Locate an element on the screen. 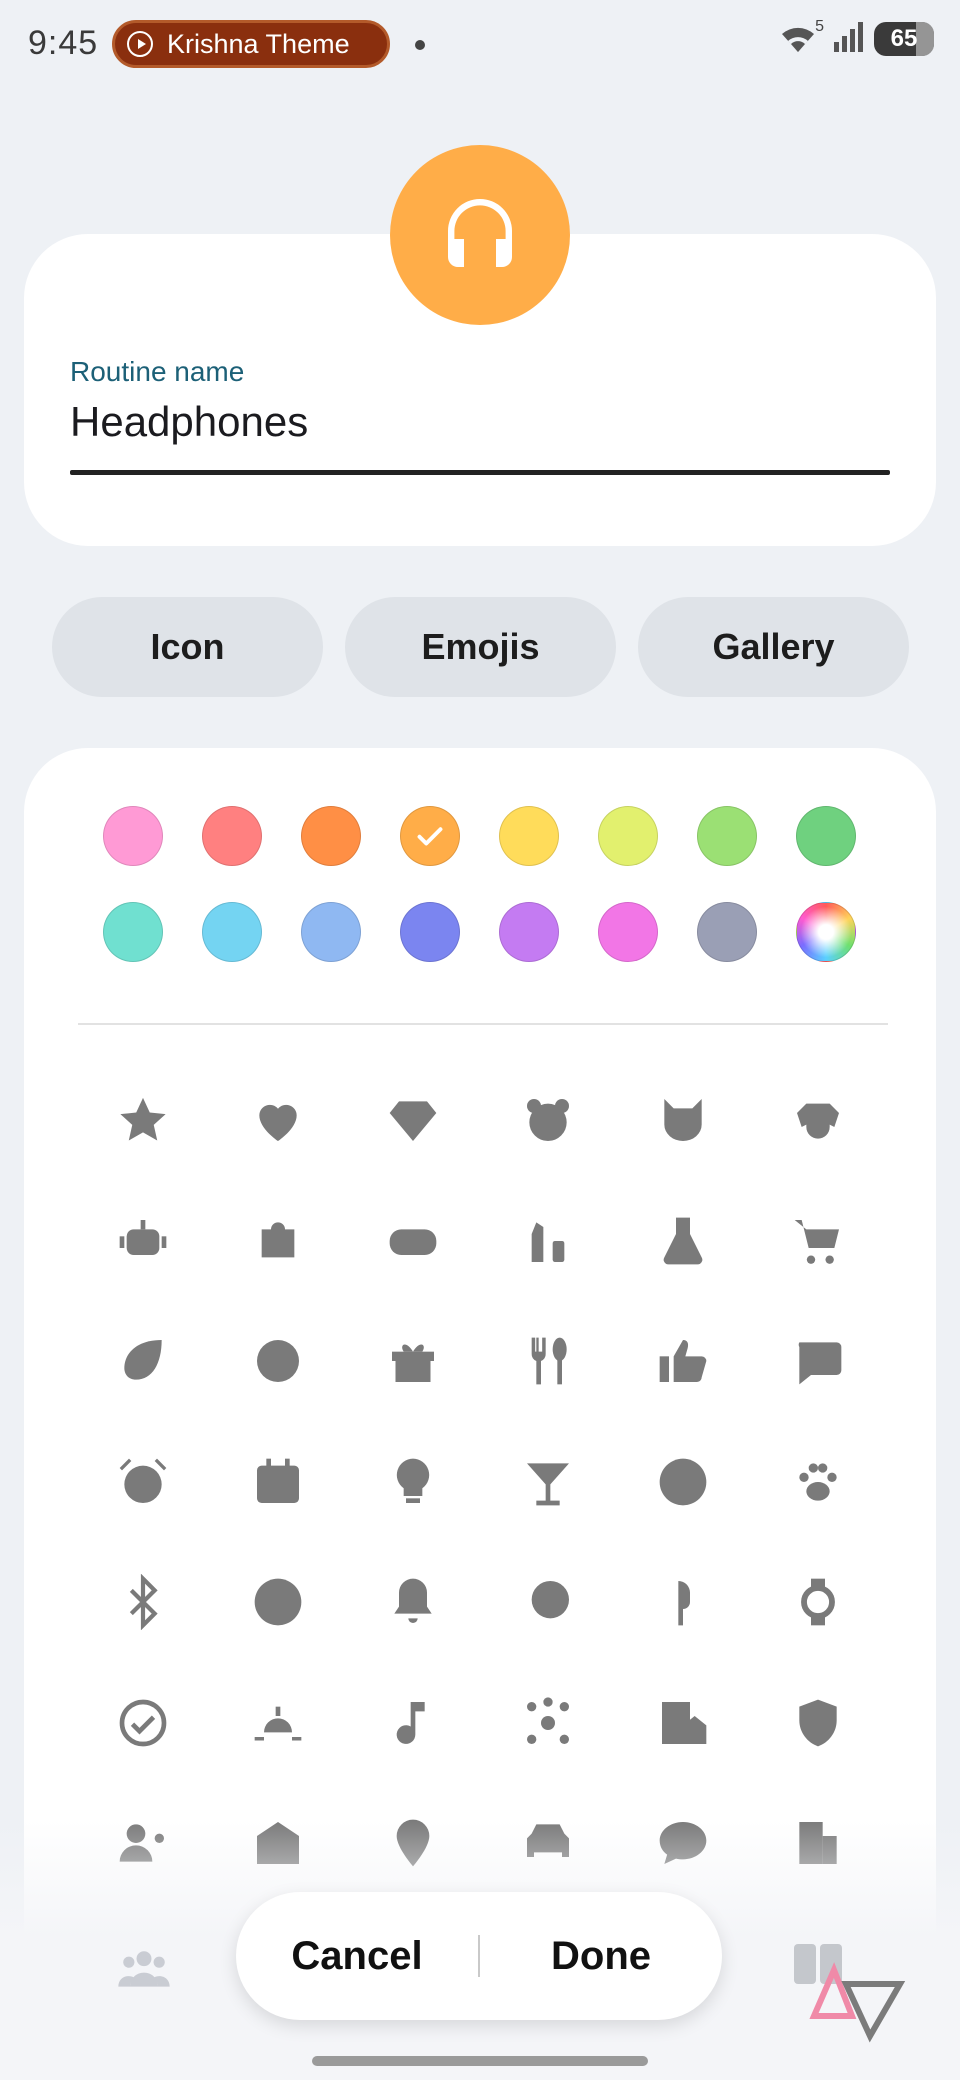 Image resolution: width=960 pixels, height=2080 pixels. home-building-icon is located at coordinates (684, 1722).